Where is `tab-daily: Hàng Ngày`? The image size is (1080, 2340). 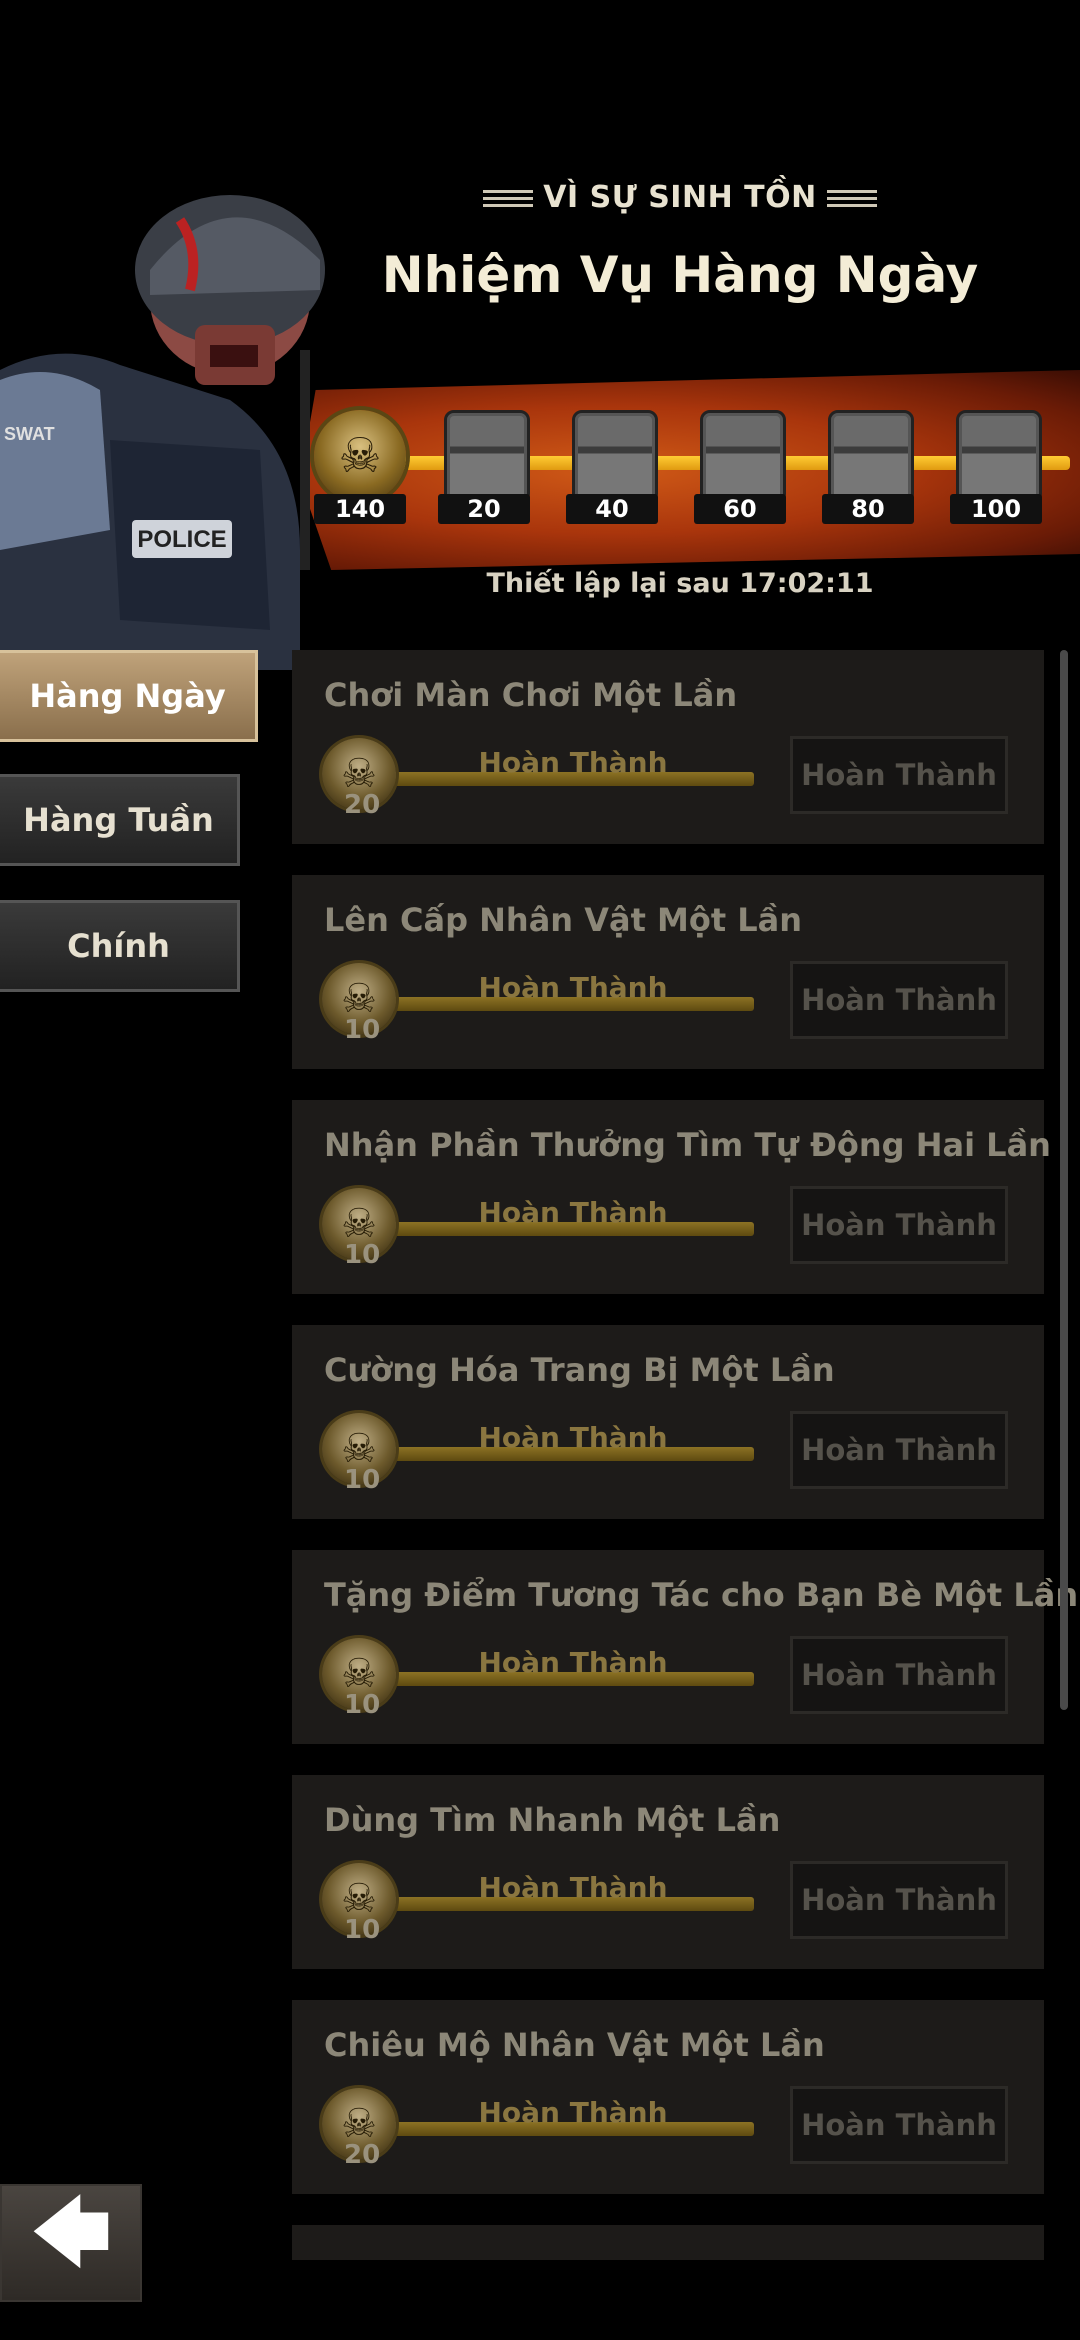
tab-daily: Hàng Ngày is located at coordinates (129, 696).